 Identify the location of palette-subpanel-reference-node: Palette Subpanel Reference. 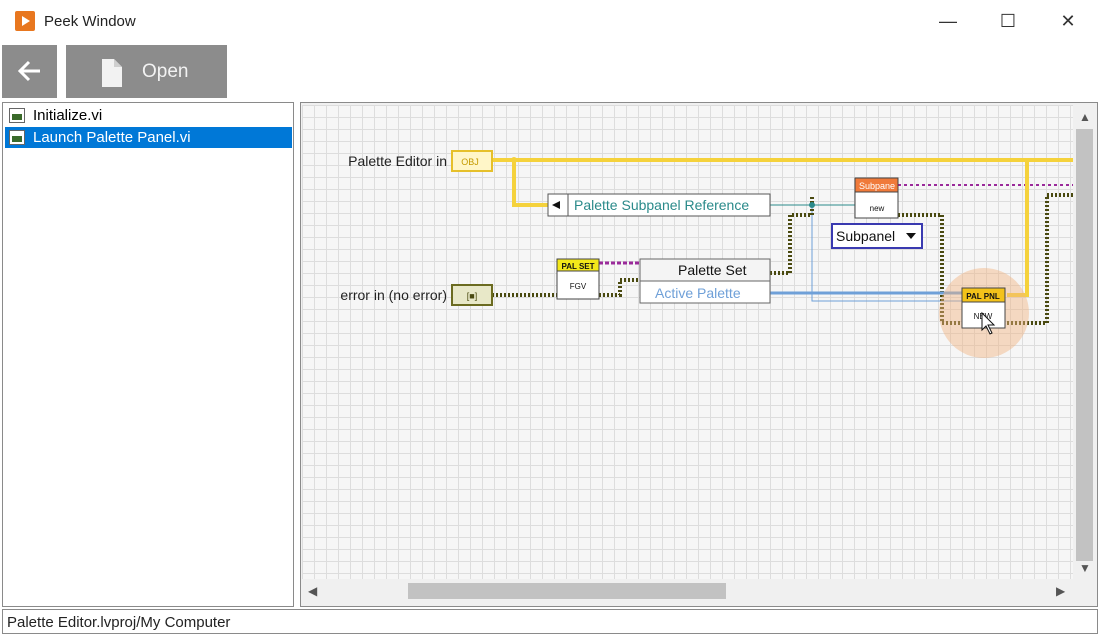
(659, 205).